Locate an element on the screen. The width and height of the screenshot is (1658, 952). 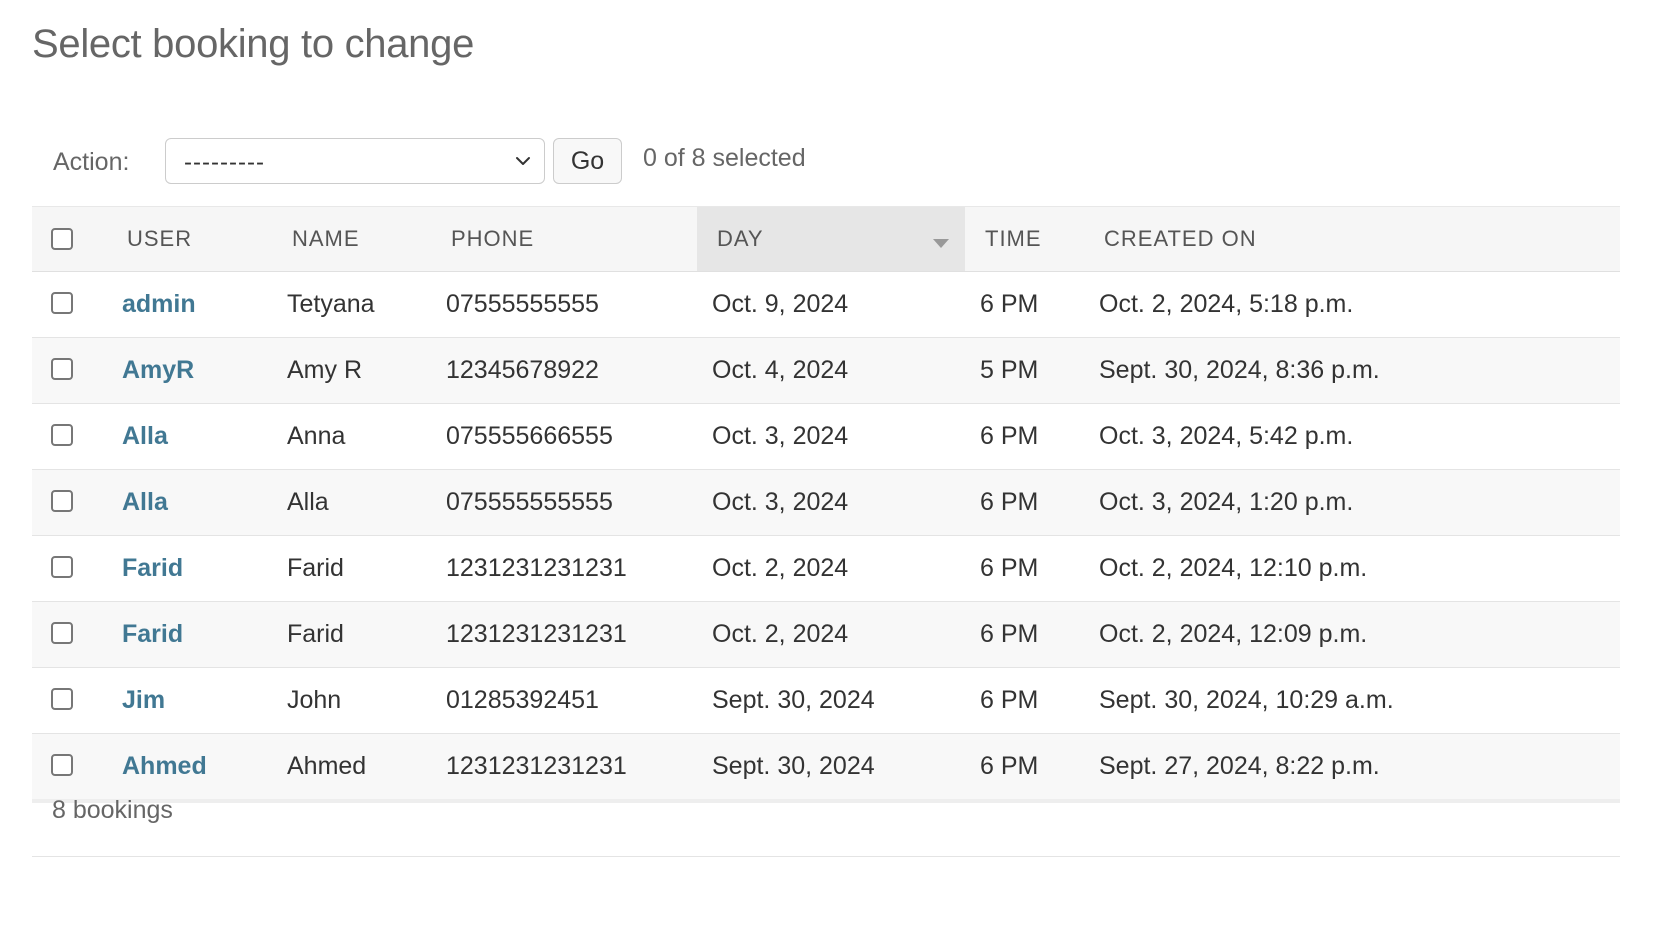
created-on-value: Oct. 2, 2024, 5:18 p.m. is located at coordinates (1226, 304).